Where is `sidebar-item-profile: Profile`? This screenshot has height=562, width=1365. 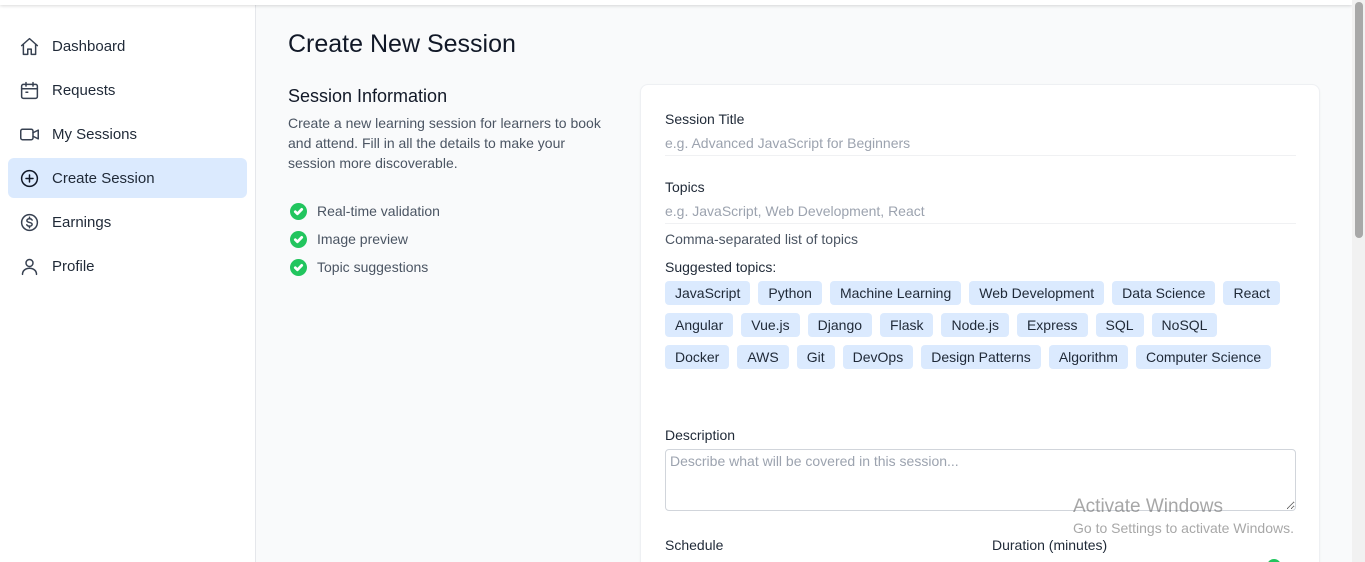
sidebar-item-profile: Profile is located at coordinates (127, 266).